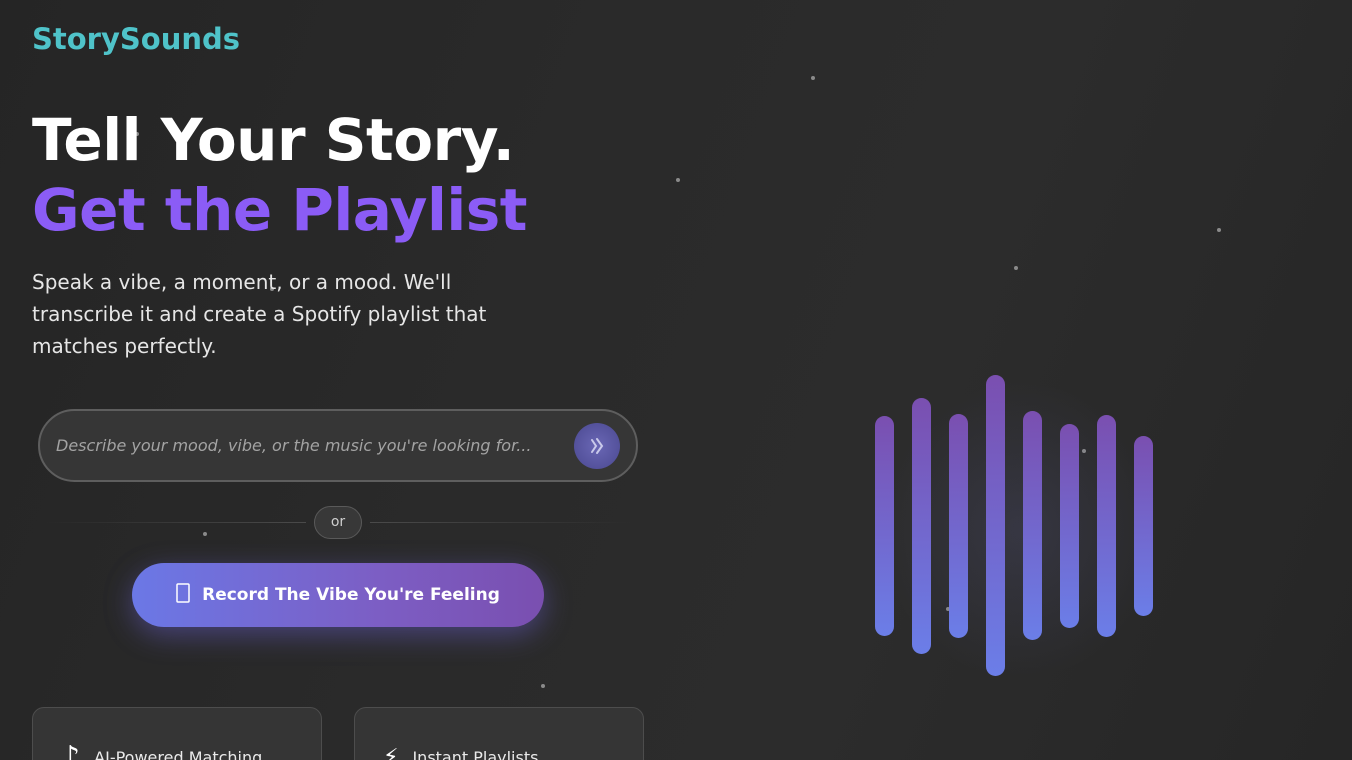  What do you see at coordinates (279, 210) in the screenshot?
I see `headline-secondary: Get the Playlist` at bounding box center [279, 210].